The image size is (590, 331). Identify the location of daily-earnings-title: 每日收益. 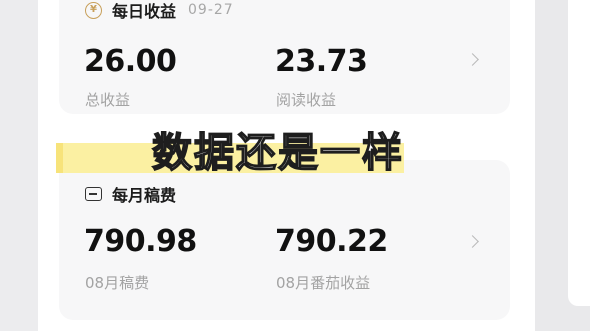
(144, 11).